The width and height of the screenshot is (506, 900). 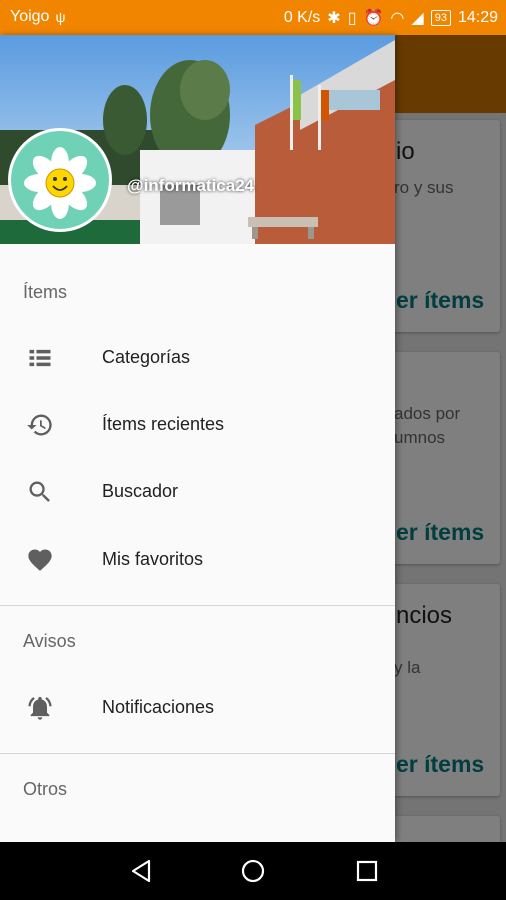 What do you see at coordinates (302, 17) in the screenshot?
I see `network-speed: 0 K/s` at bounding box center [302, 17].